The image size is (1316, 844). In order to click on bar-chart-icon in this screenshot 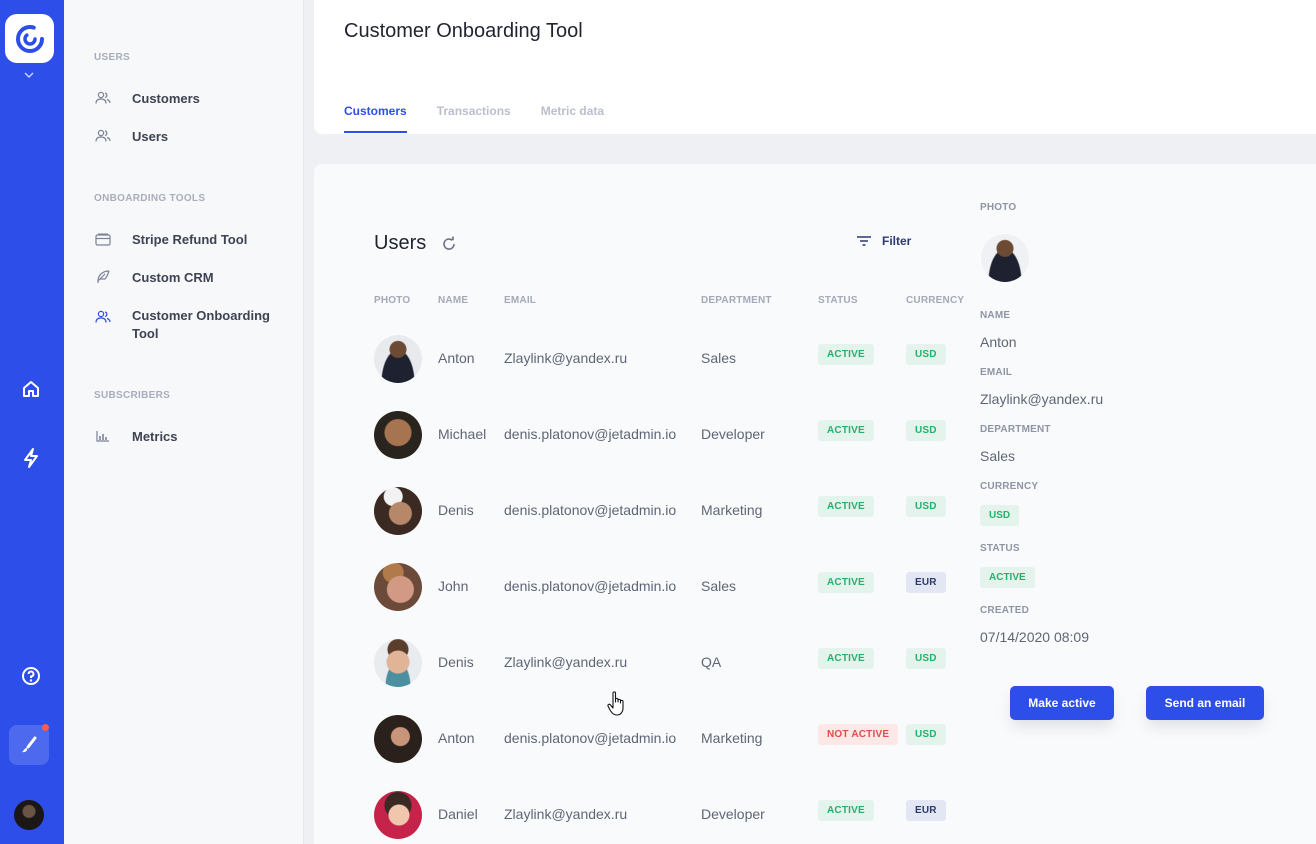, I will do `click(103, 436)`.